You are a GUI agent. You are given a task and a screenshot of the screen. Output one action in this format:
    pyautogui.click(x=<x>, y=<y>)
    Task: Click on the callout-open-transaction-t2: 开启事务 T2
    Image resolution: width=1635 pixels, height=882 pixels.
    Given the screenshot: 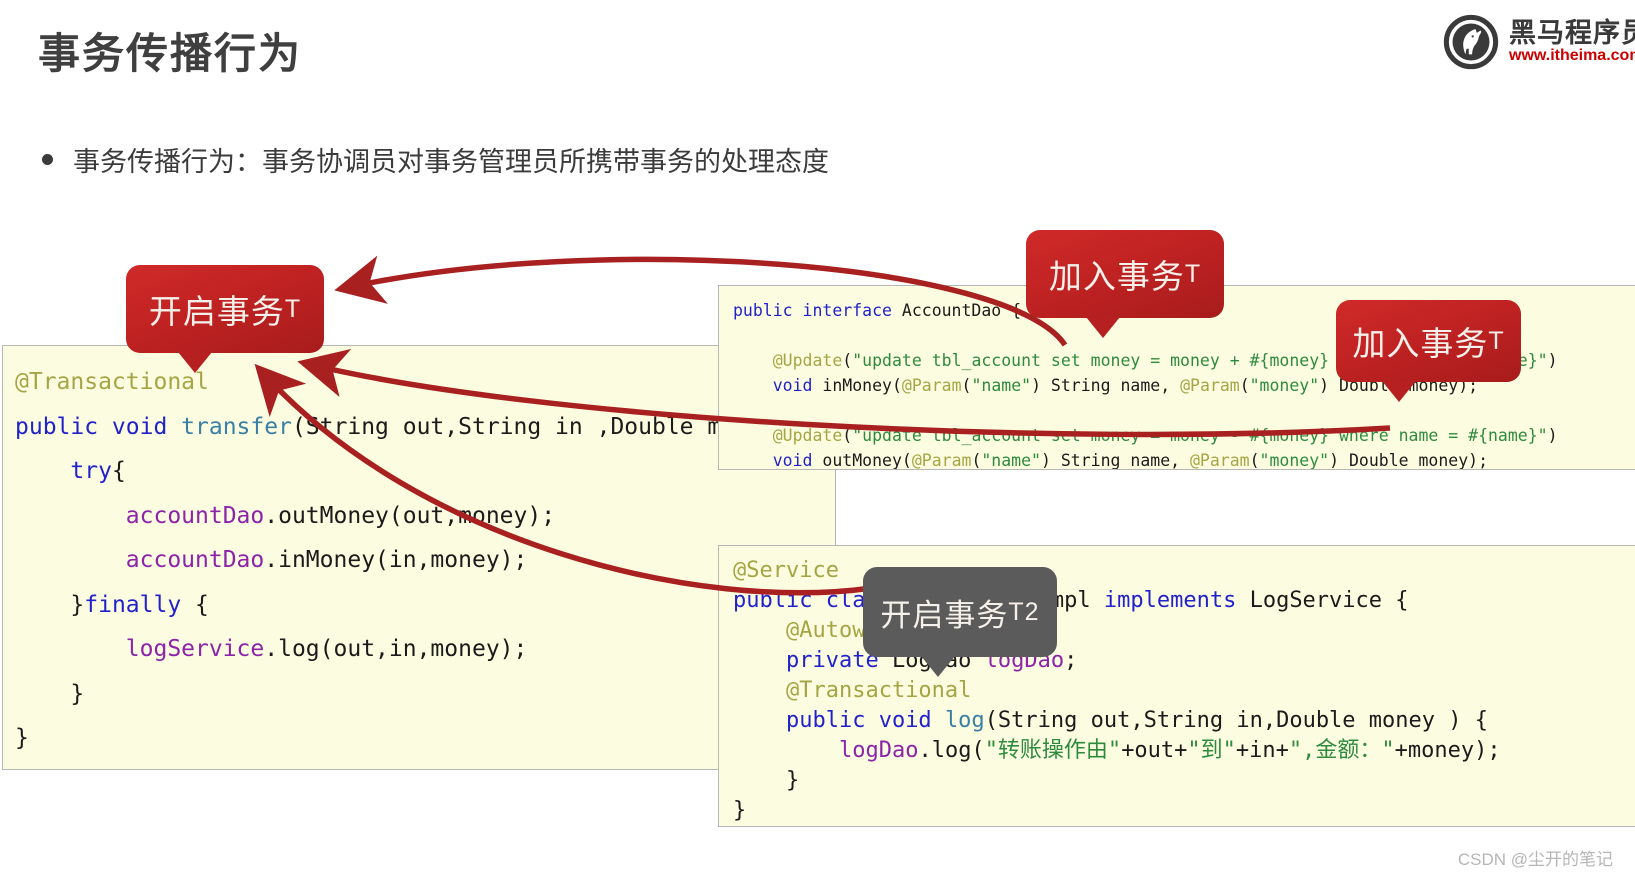 What is the action you would take?
    pyautogui.click(x=960, y=622)
    